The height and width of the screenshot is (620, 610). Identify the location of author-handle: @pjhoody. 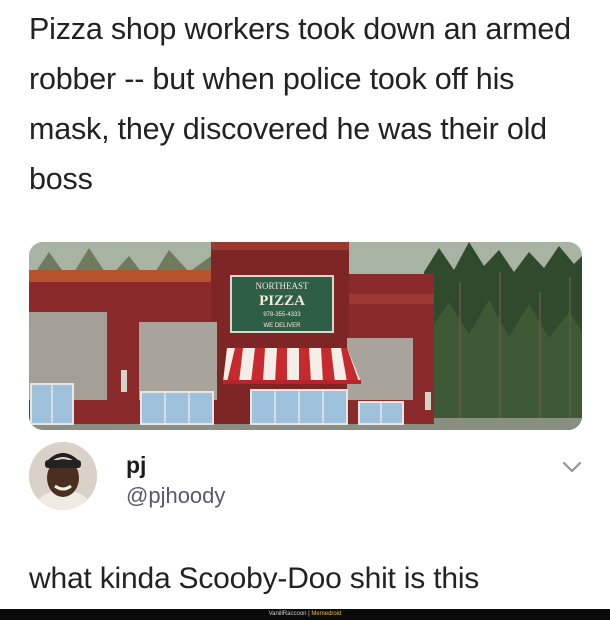
(175, 496).